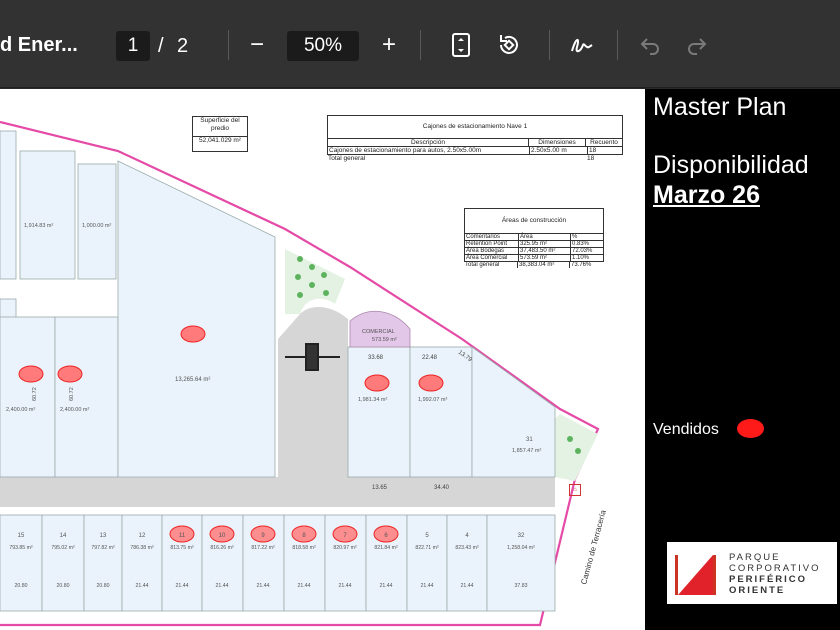  Describe the element at coordinates (755, 557) in the screenshot. I see `logo-line: PARQUE` at that location.